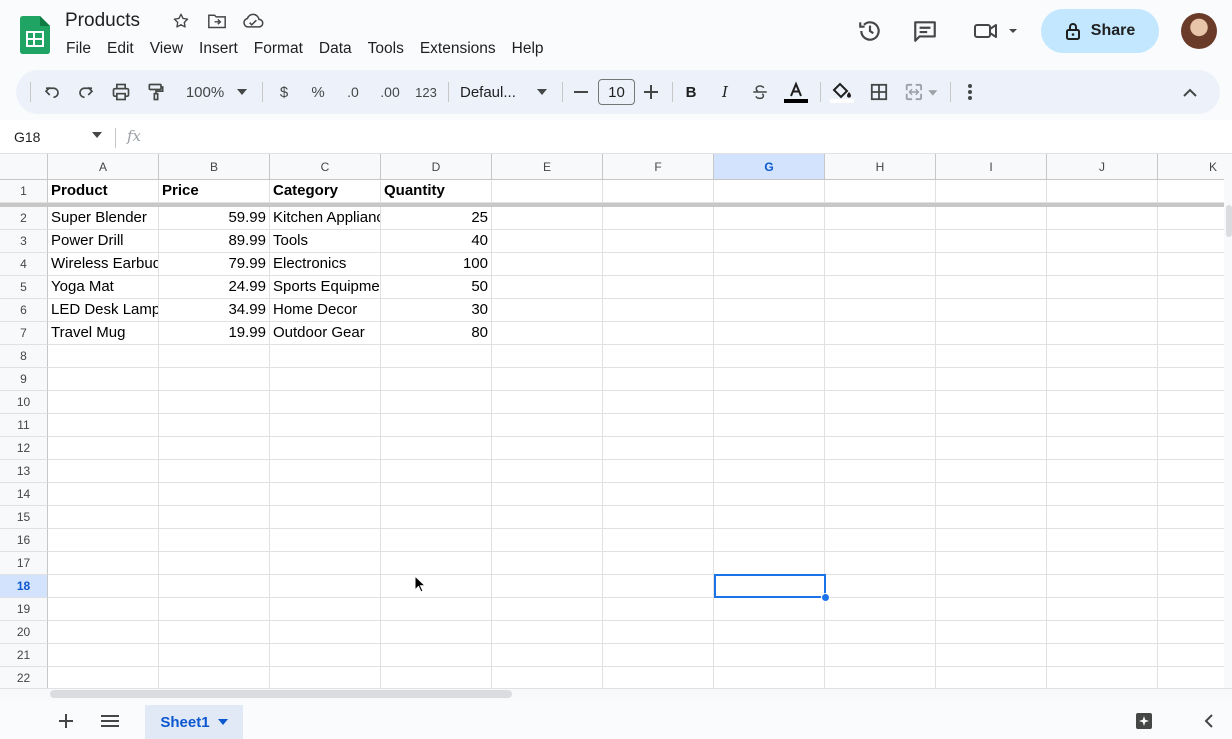 The height and width of the screenshot is (739, 1232). Describe the element at coordinates (214, 241) in the screenshot. I see `cell-b3: 89.99` at that location.